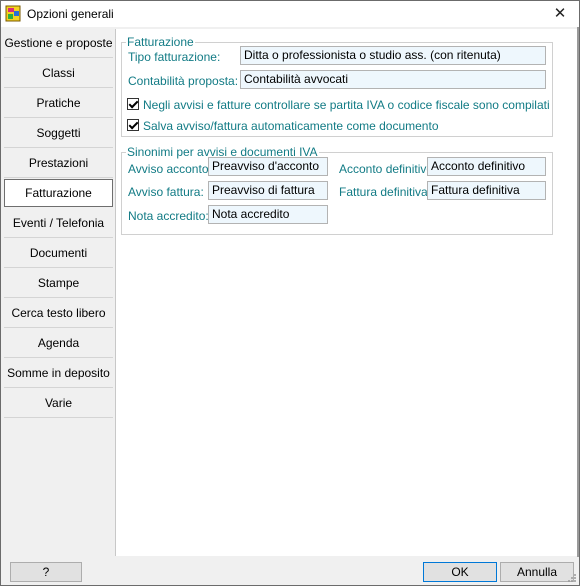  I want to click on salva-avviso-checkbox, so click(133, 125).